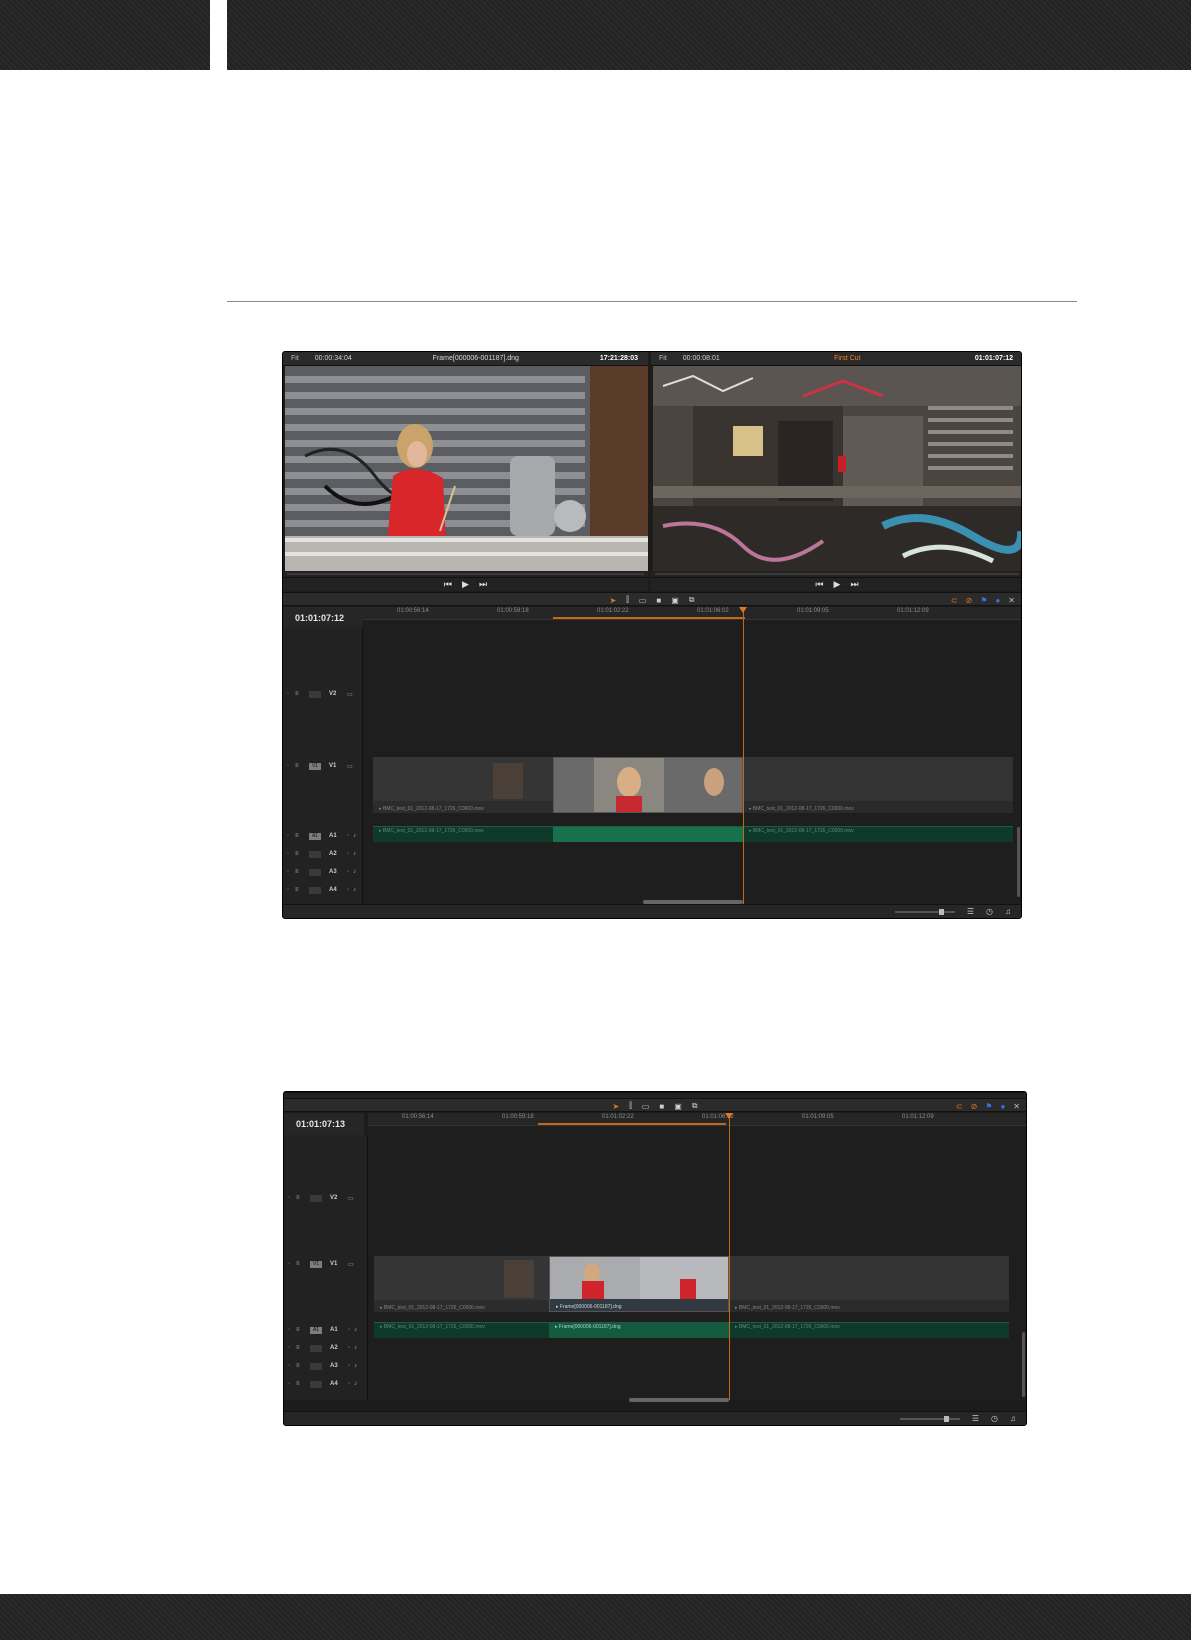 The image size is (1191, 1640). I want to click on horizontal-scrollbar, so click(679, 1400).